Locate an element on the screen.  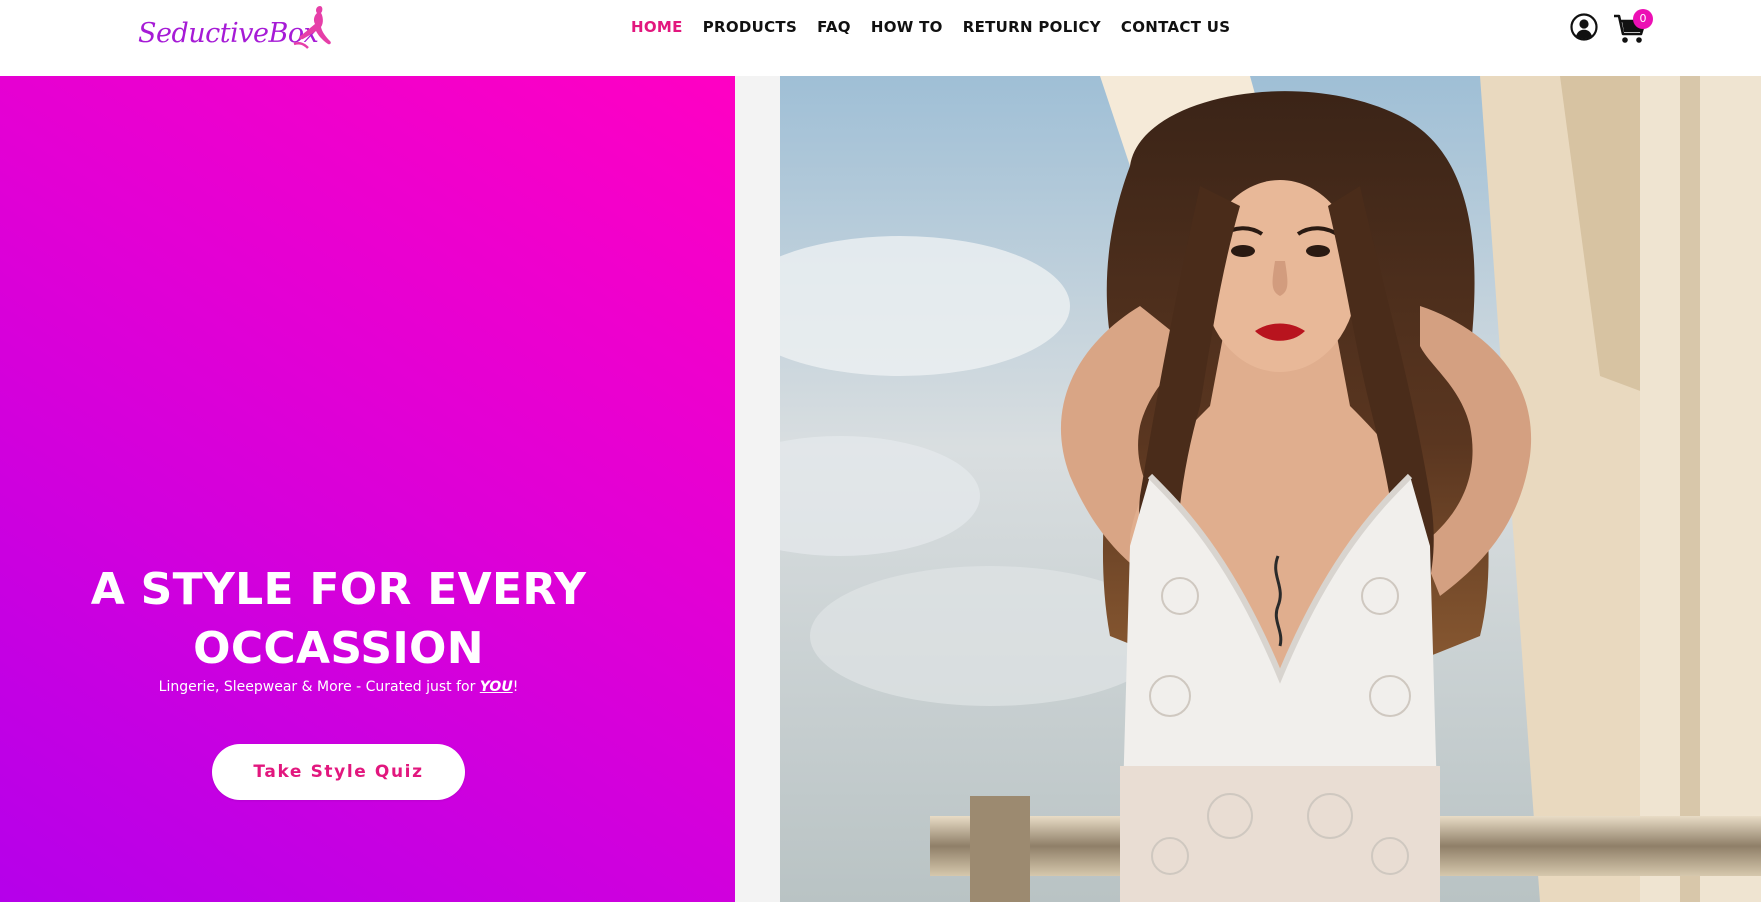
nav-item-faq: FAQ is located at coordinates (834, 27).